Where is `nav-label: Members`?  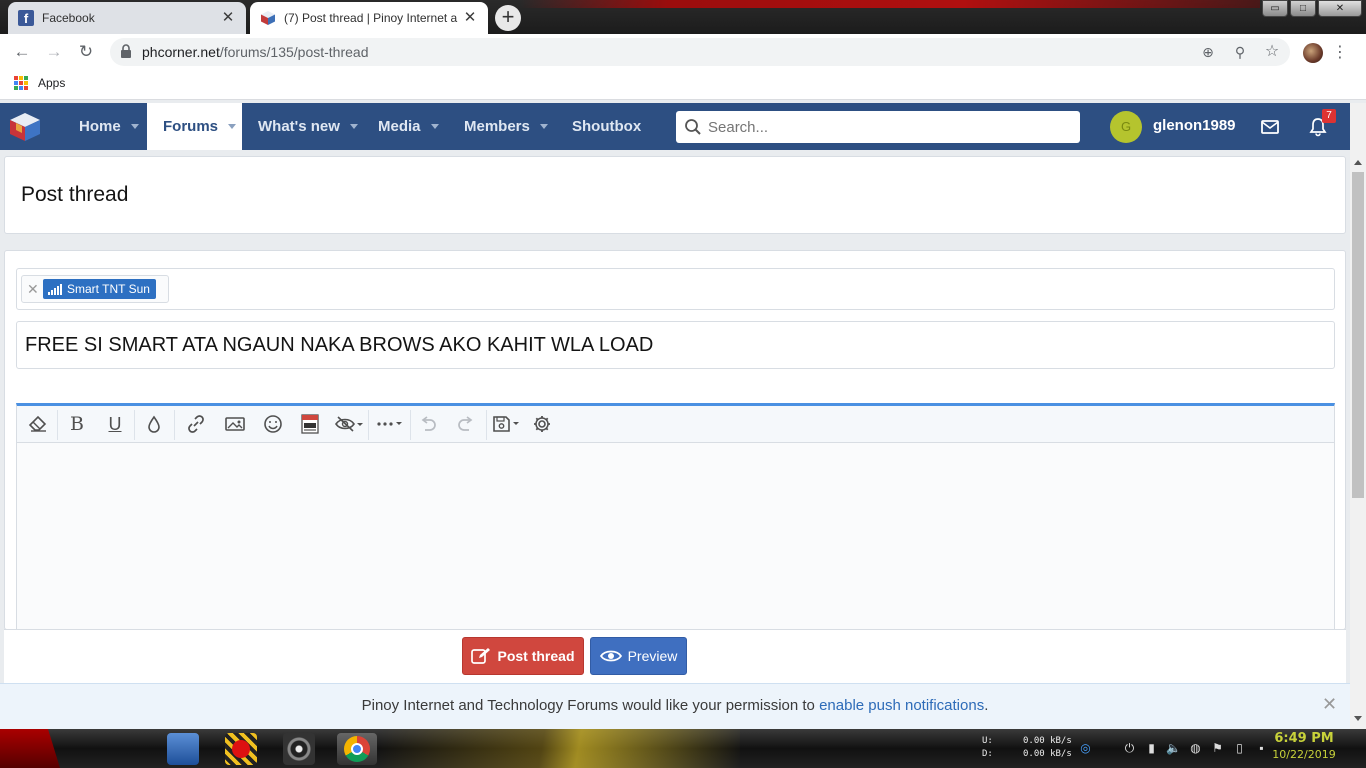 nav-label: Members is located at coordinates (497, 126).